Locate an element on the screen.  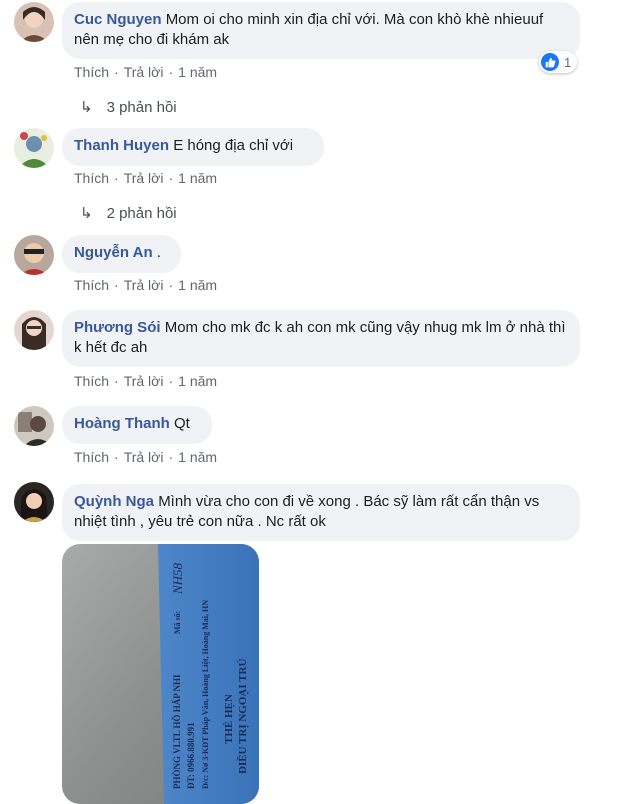
comment-bubble: Nguyễn An . is located at coordinates (121, 254).